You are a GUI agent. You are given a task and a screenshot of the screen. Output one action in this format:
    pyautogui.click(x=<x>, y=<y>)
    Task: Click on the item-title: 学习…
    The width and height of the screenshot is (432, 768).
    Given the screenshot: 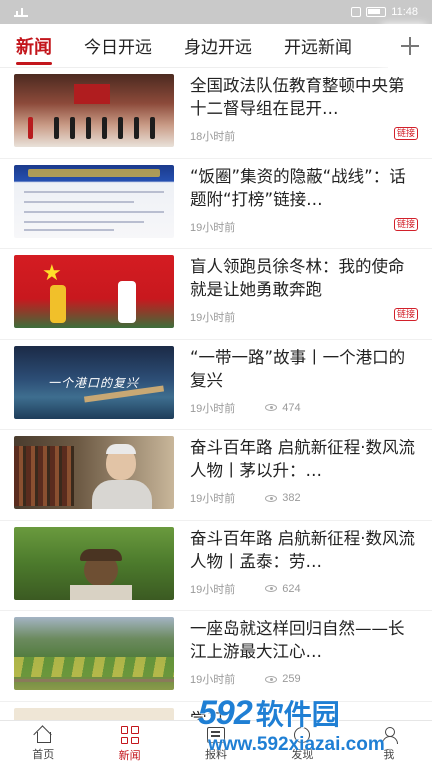 What is the action you would take?
    pyautogui.click(x=215, y=715)
    